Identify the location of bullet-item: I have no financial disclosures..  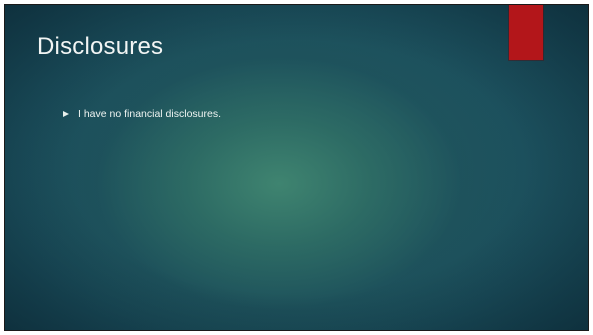
(142, 114).